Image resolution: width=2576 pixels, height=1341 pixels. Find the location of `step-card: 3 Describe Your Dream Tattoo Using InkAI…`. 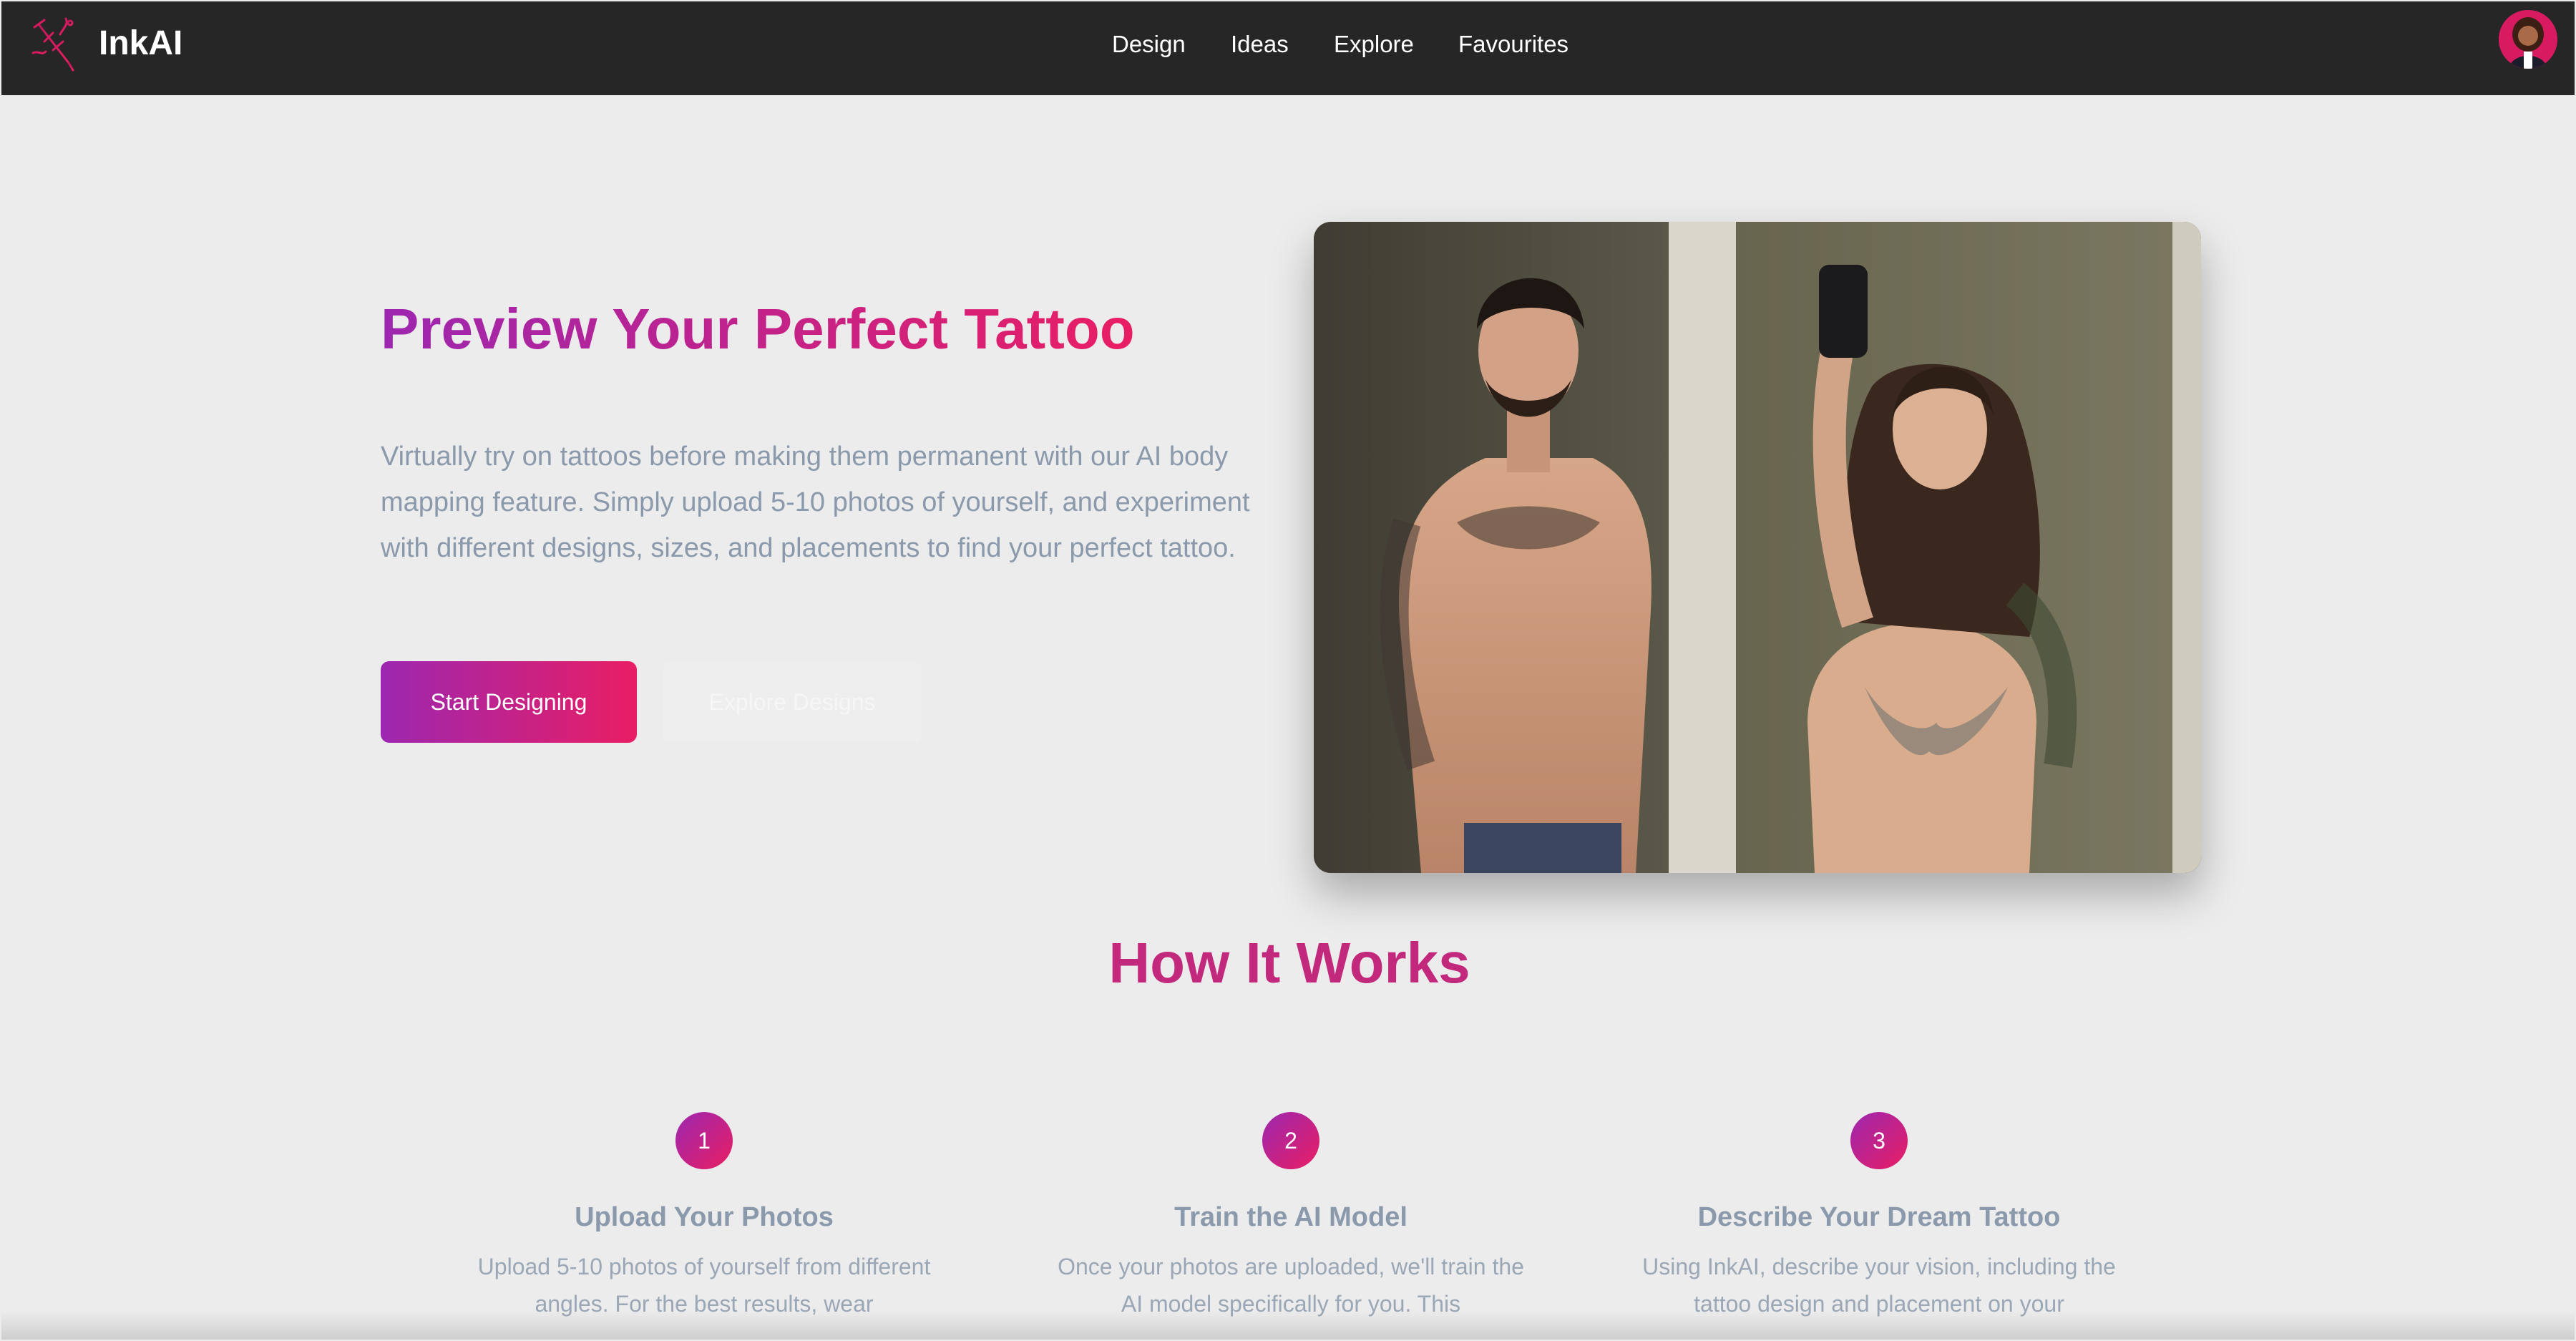

step-card: 3 Describe Your Dream Tattoo Using InkAI… is located at coordinates (1879, 1217).